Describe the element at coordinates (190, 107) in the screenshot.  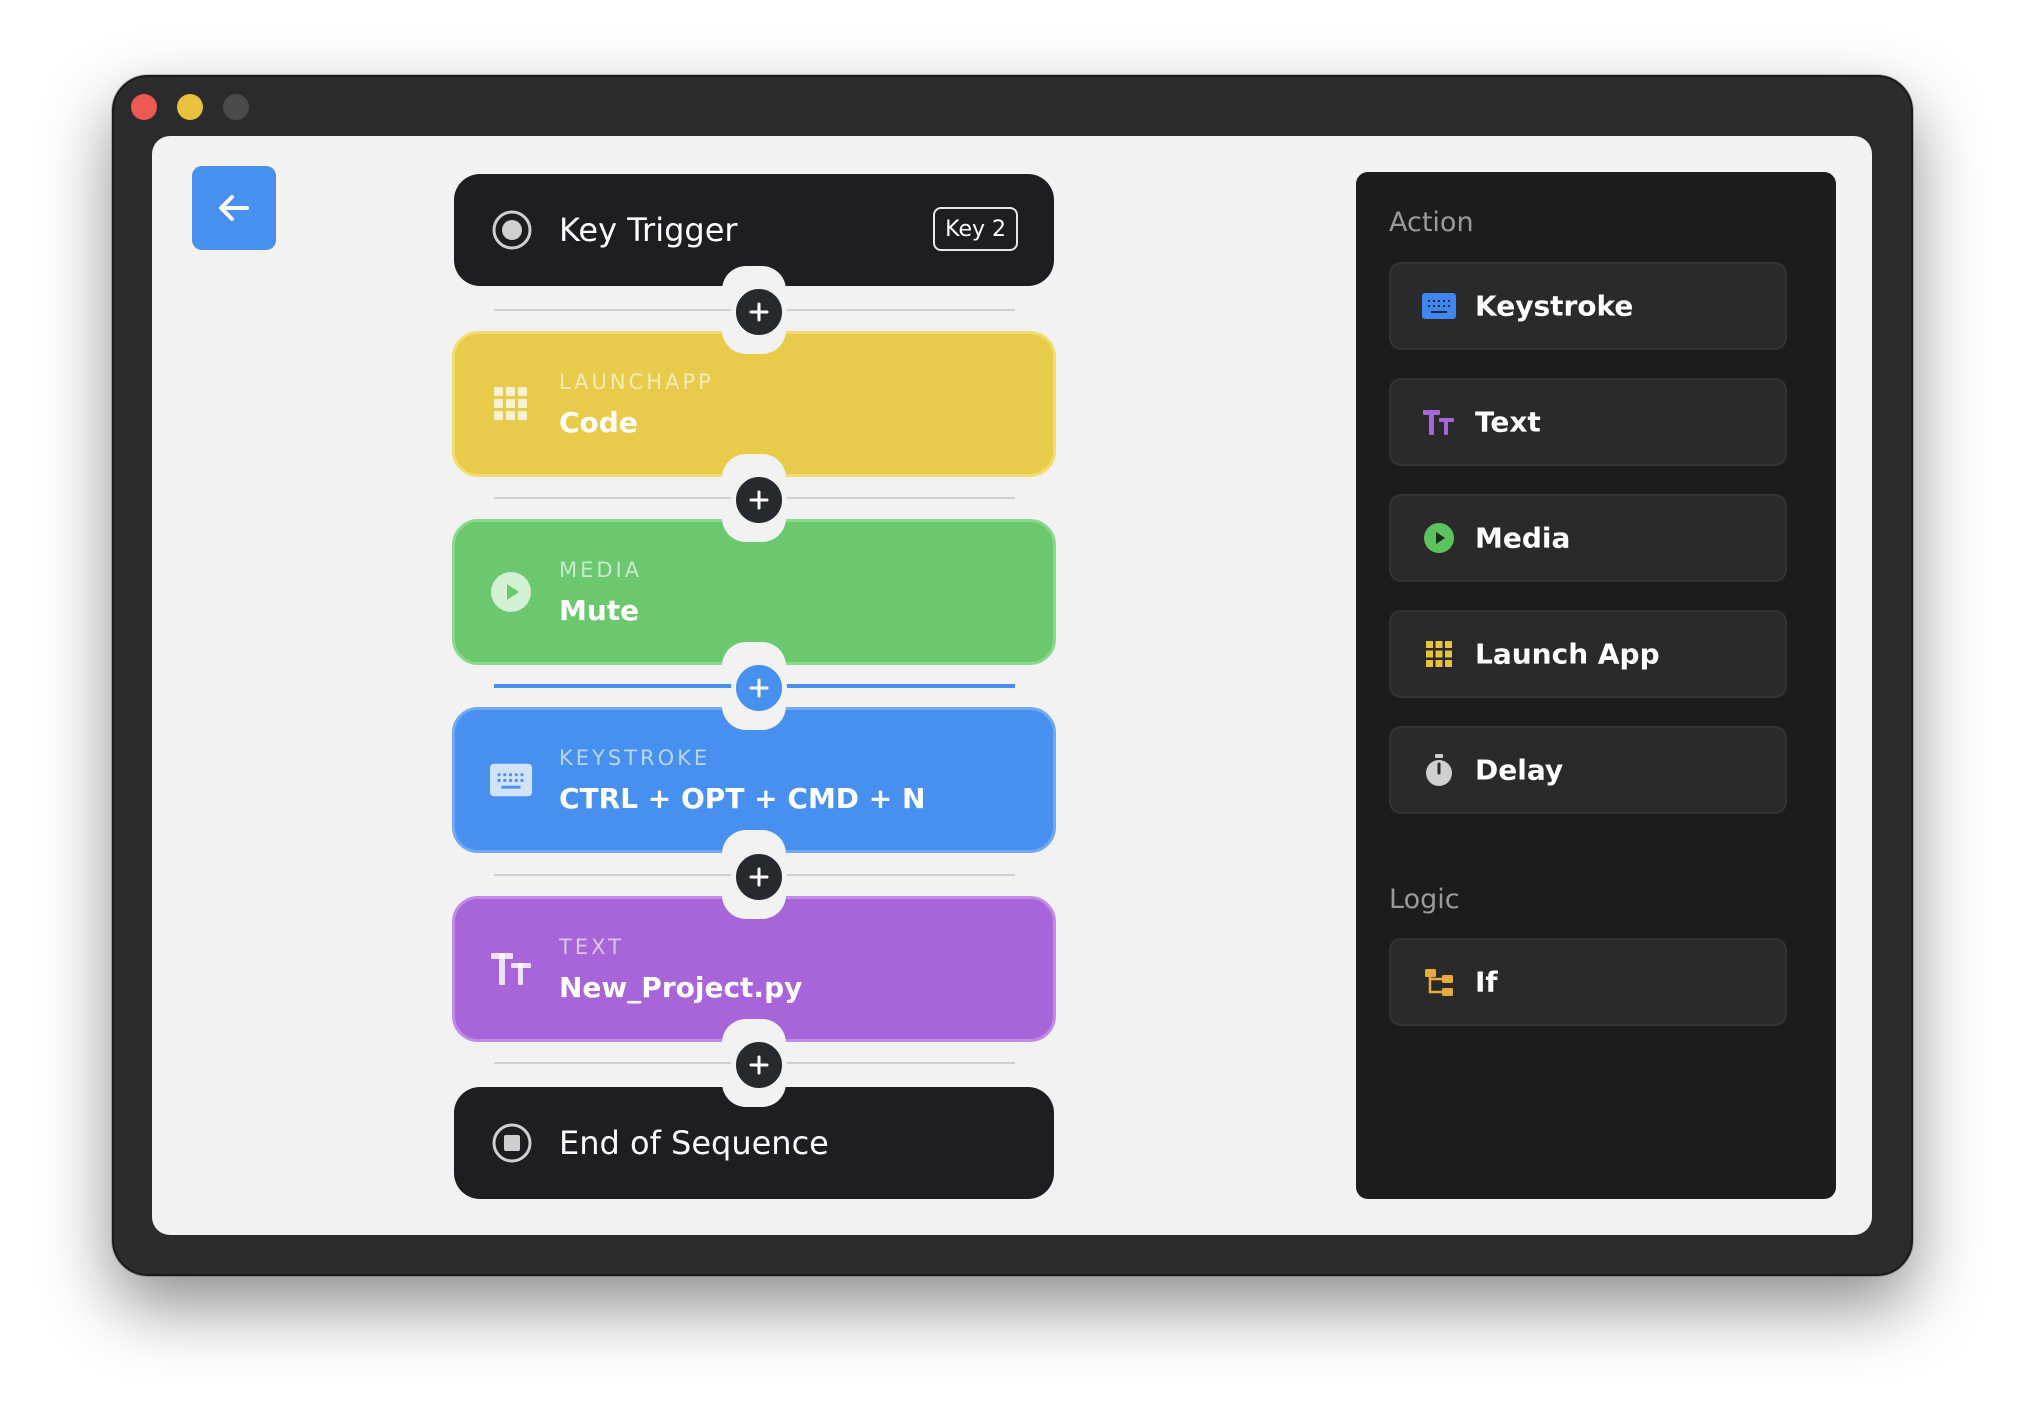
I see `minimize-window-button` at that location.